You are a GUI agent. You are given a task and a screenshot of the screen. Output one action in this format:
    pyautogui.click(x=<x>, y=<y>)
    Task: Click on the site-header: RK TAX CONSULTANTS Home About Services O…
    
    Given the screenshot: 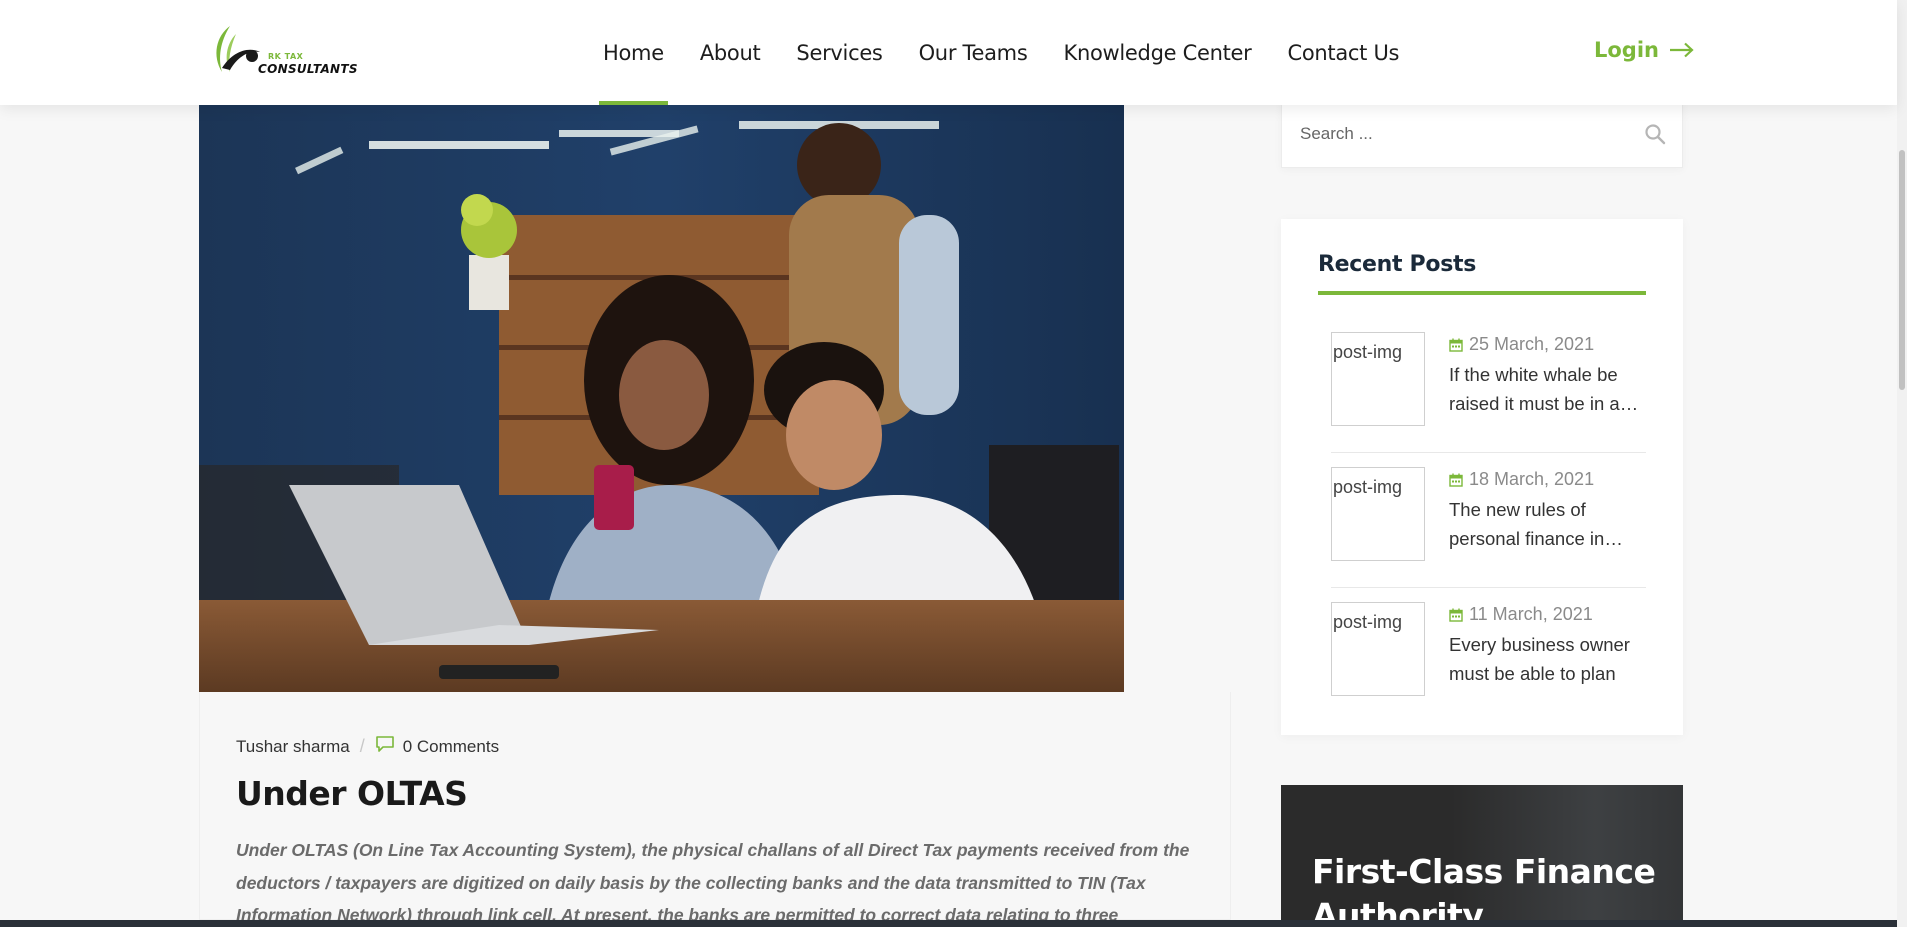 What is the action you would take?
    pyautogui.click(x=948, y=52)
    